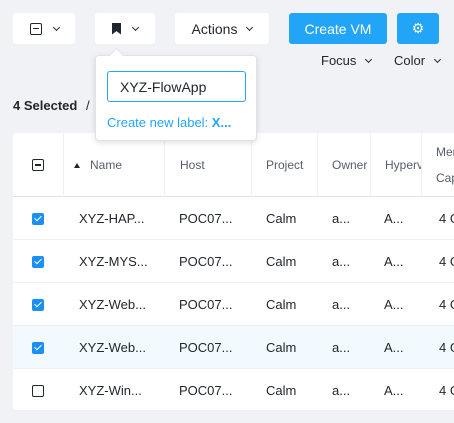 Image resolution: width=454 pixels, height=423 pixels. I want to click on actions-label: Actions, so click(214, 28).